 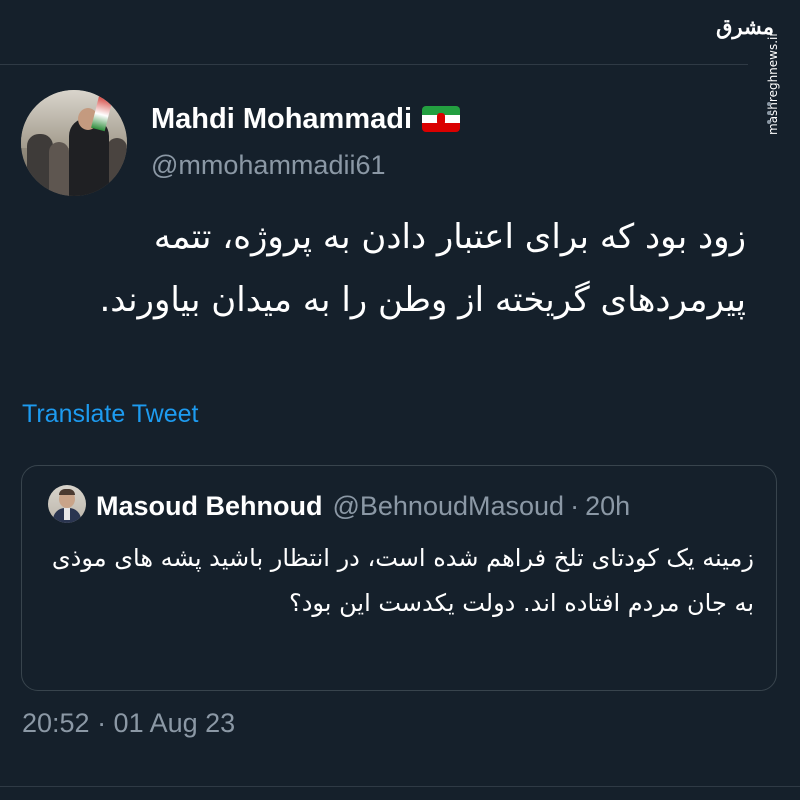 What do you see at coordinates (281, 119) in the screenshot?
I see `author-display-name: Mahdi Mohammadi` at bounding box center [281, 119].